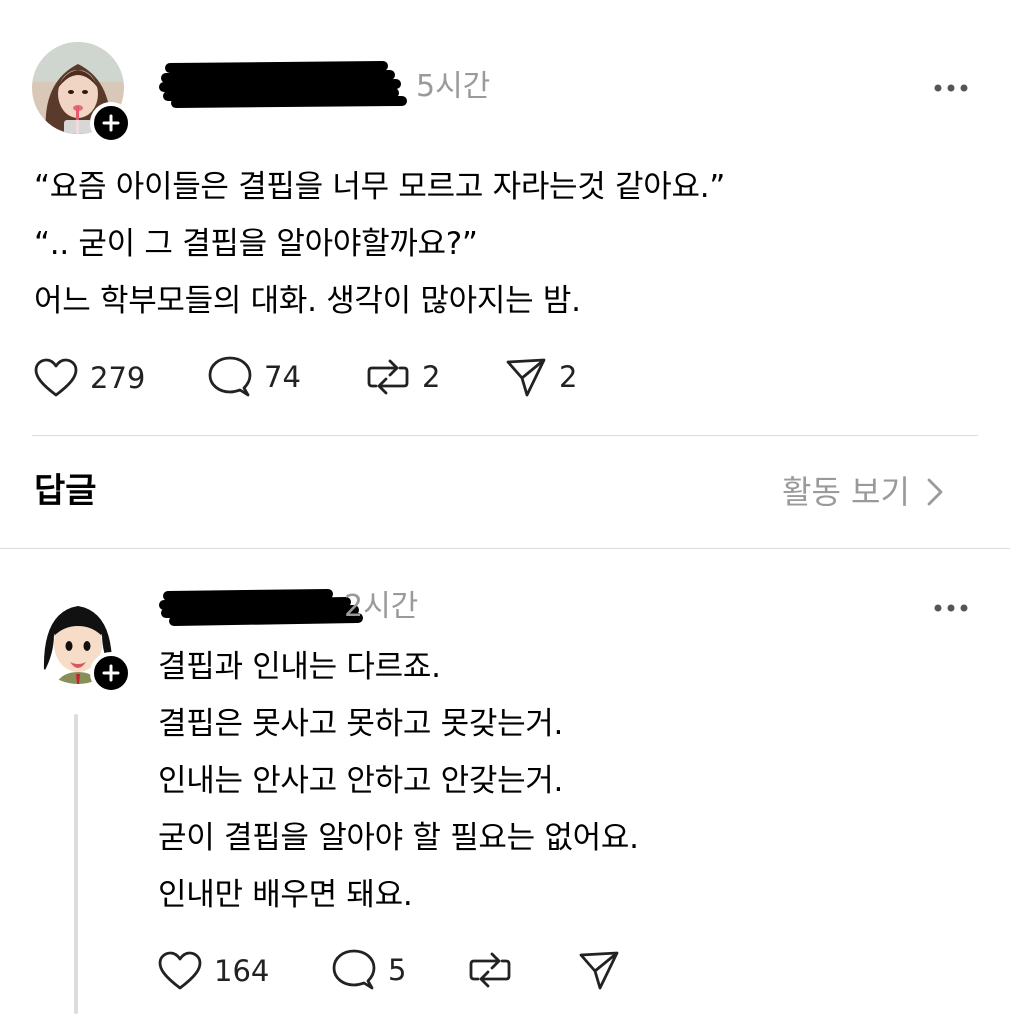 This screenshot has height=1024, width=1010. Describe the element at coordinates (299, 667) in the screenshot. I see `reply-text-line: 결핍과 인내는 다르죠.` at that location.